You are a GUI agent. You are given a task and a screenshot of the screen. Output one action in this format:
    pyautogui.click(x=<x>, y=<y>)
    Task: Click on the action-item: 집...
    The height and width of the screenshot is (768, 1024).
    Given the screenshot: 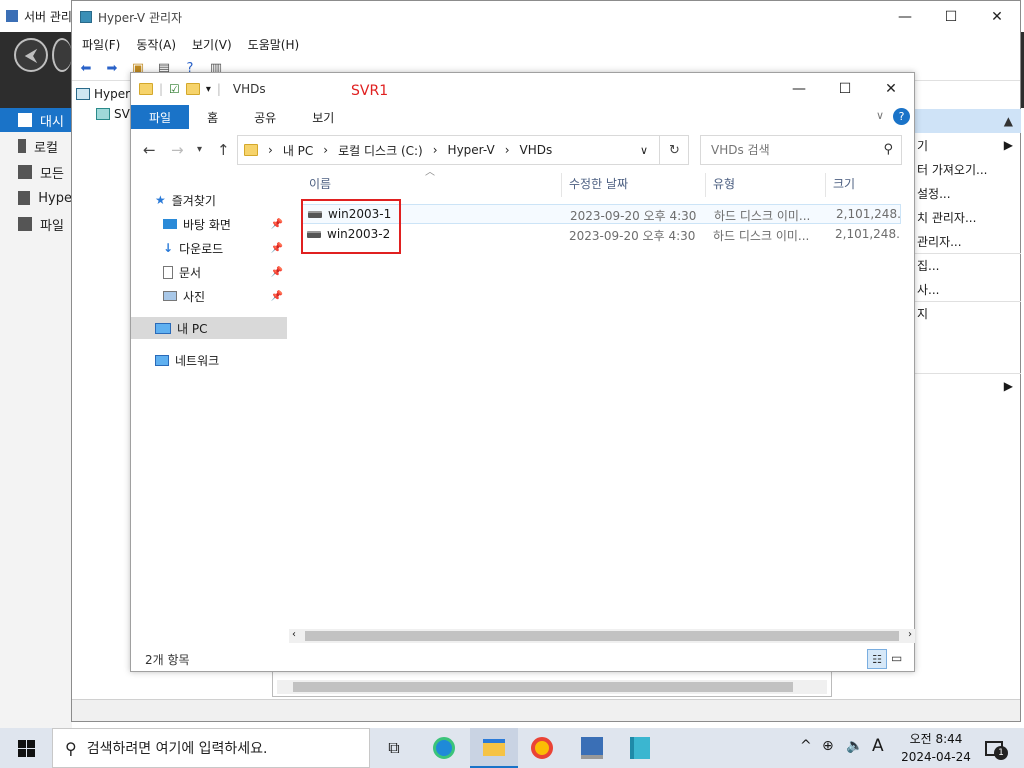 What is the action you would take?
    pyautogui.click(x=968, y=265)
    